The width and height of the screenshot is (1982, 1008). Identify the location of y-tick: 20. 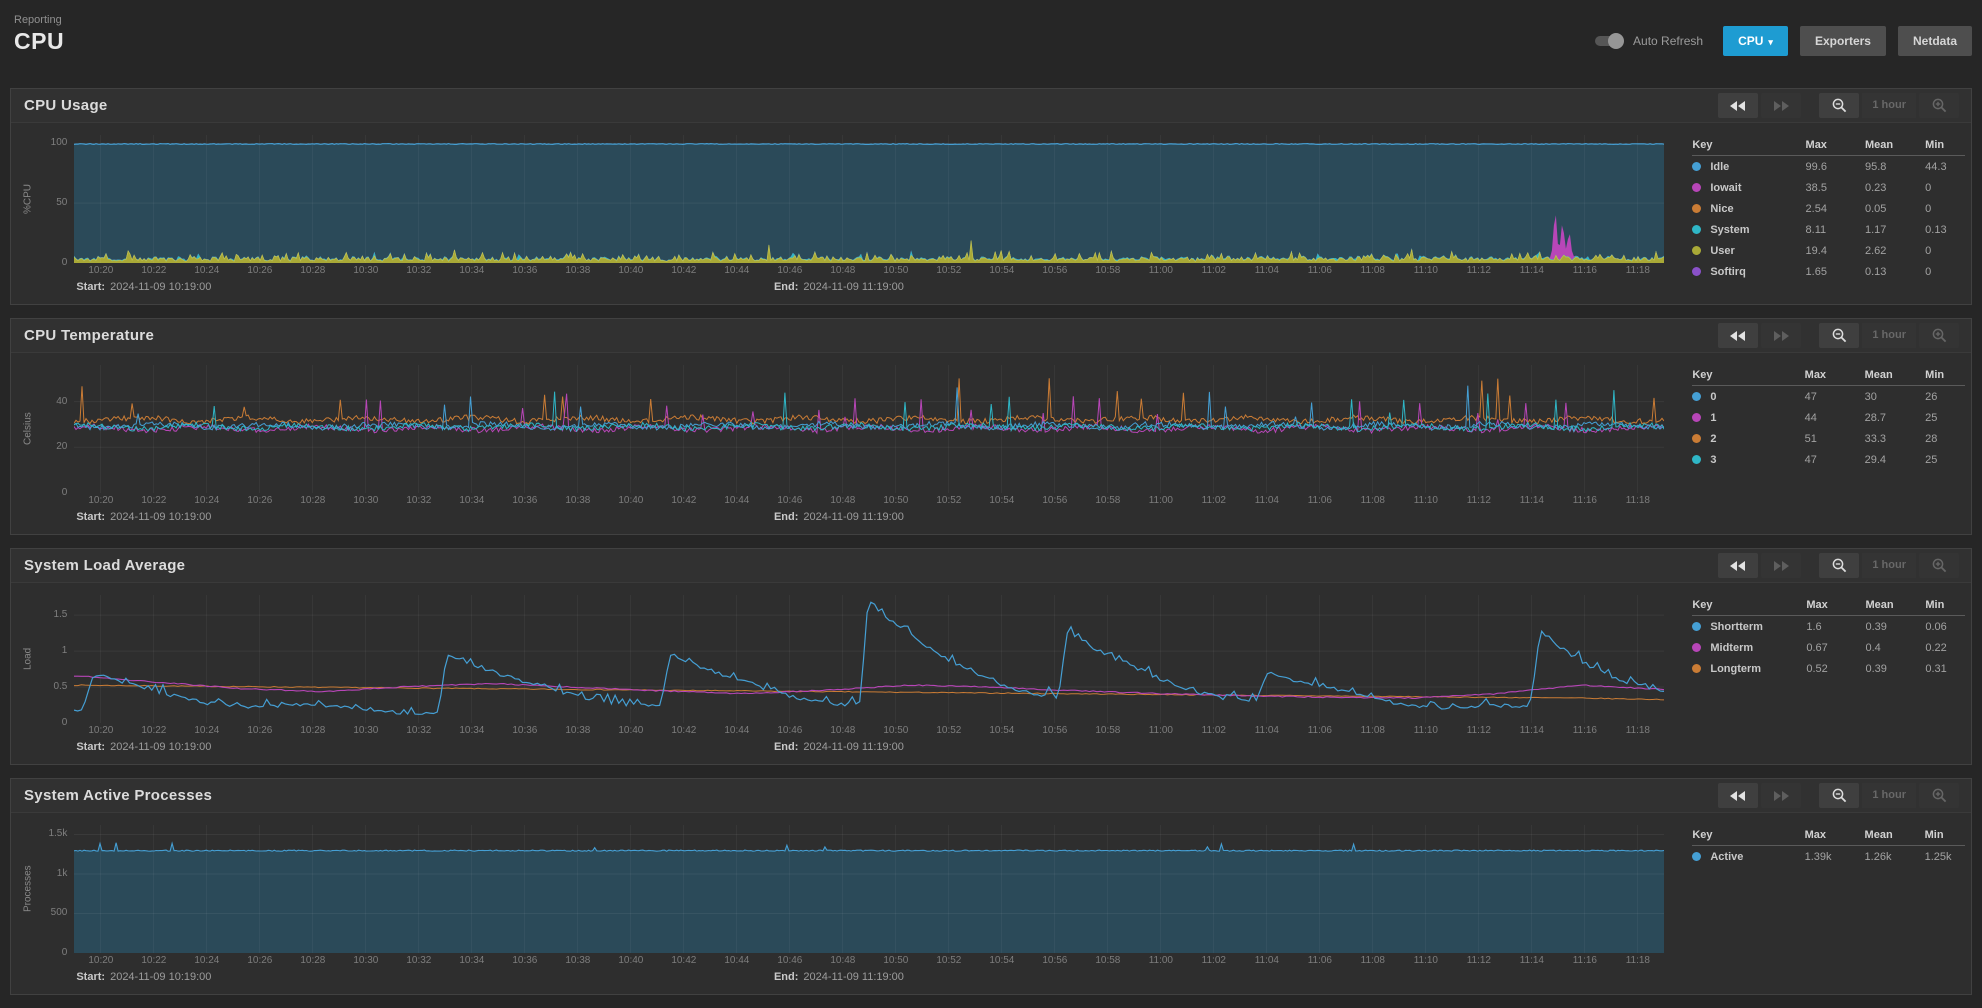
(62, 447).